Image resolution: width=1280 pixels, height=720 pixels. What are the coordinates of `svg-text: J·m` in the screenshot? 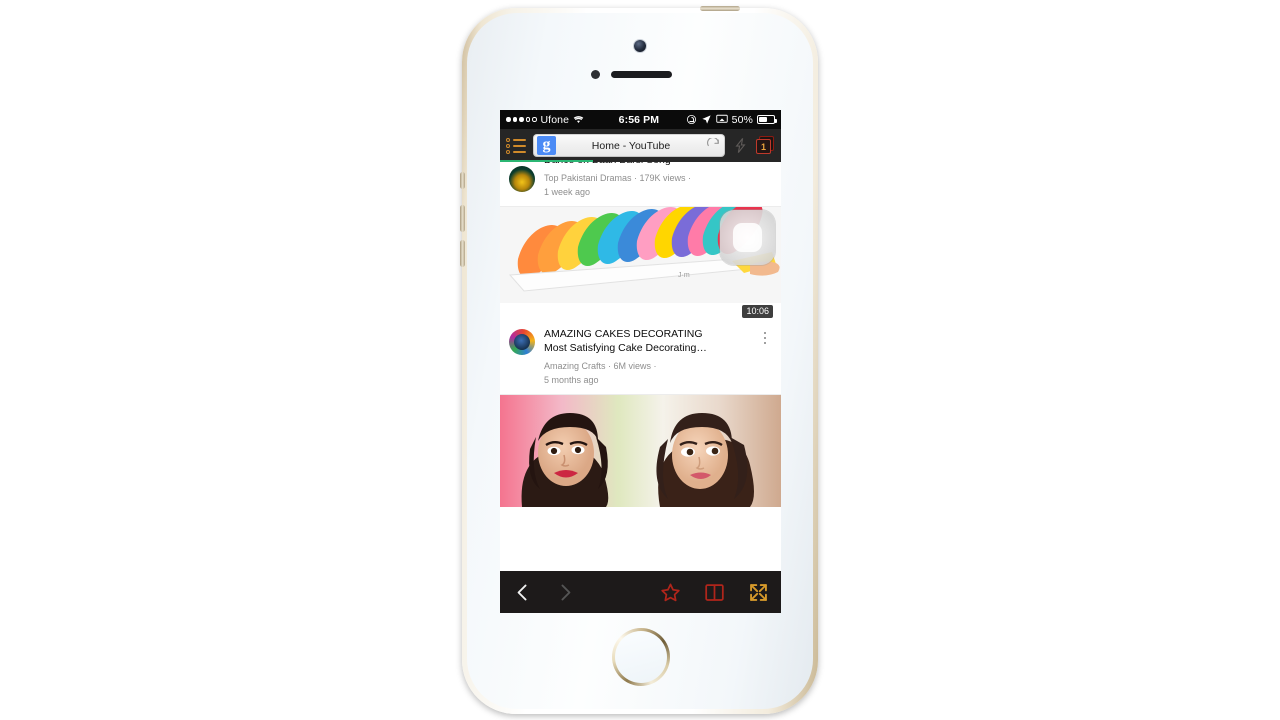 It's located at (684, 275).